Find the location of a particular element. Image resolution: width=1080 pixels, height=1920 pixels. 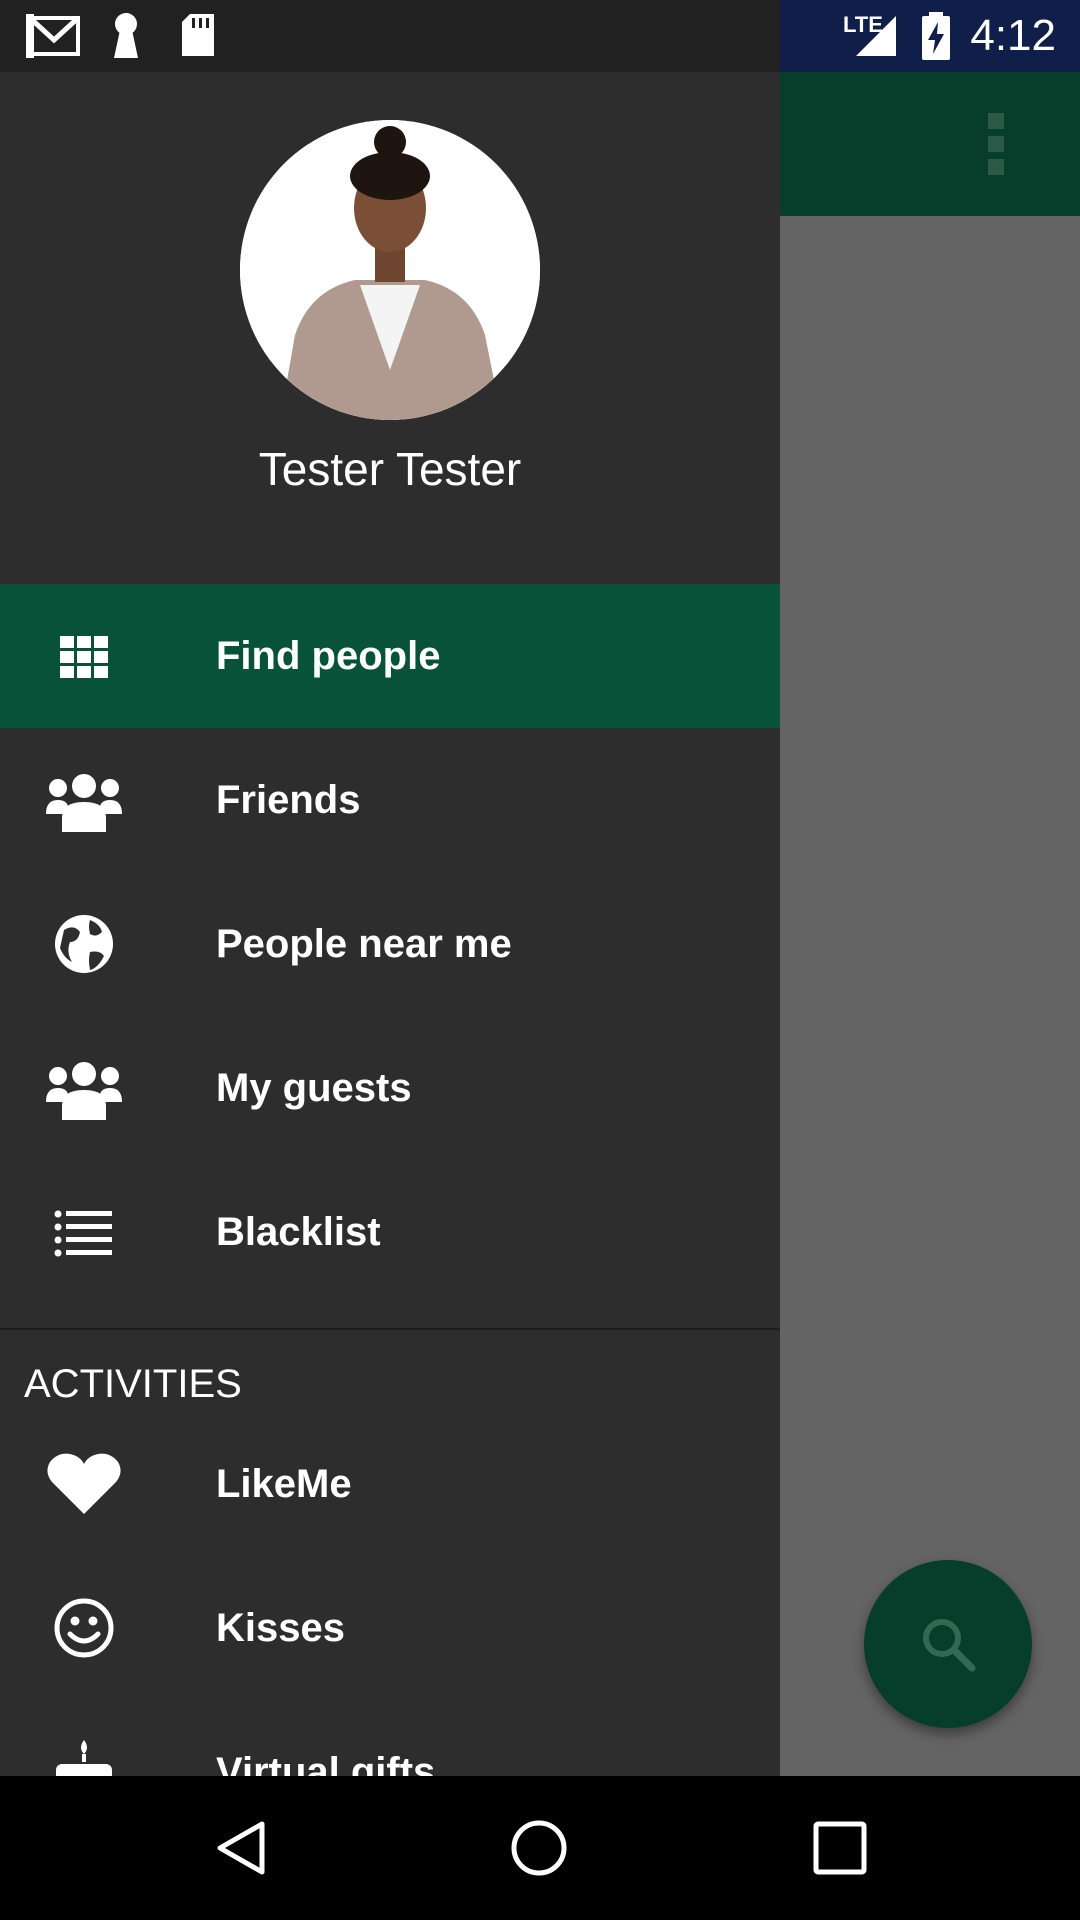

nav-item-blacklist: Blacklist is located at coordinates (390, 1232).